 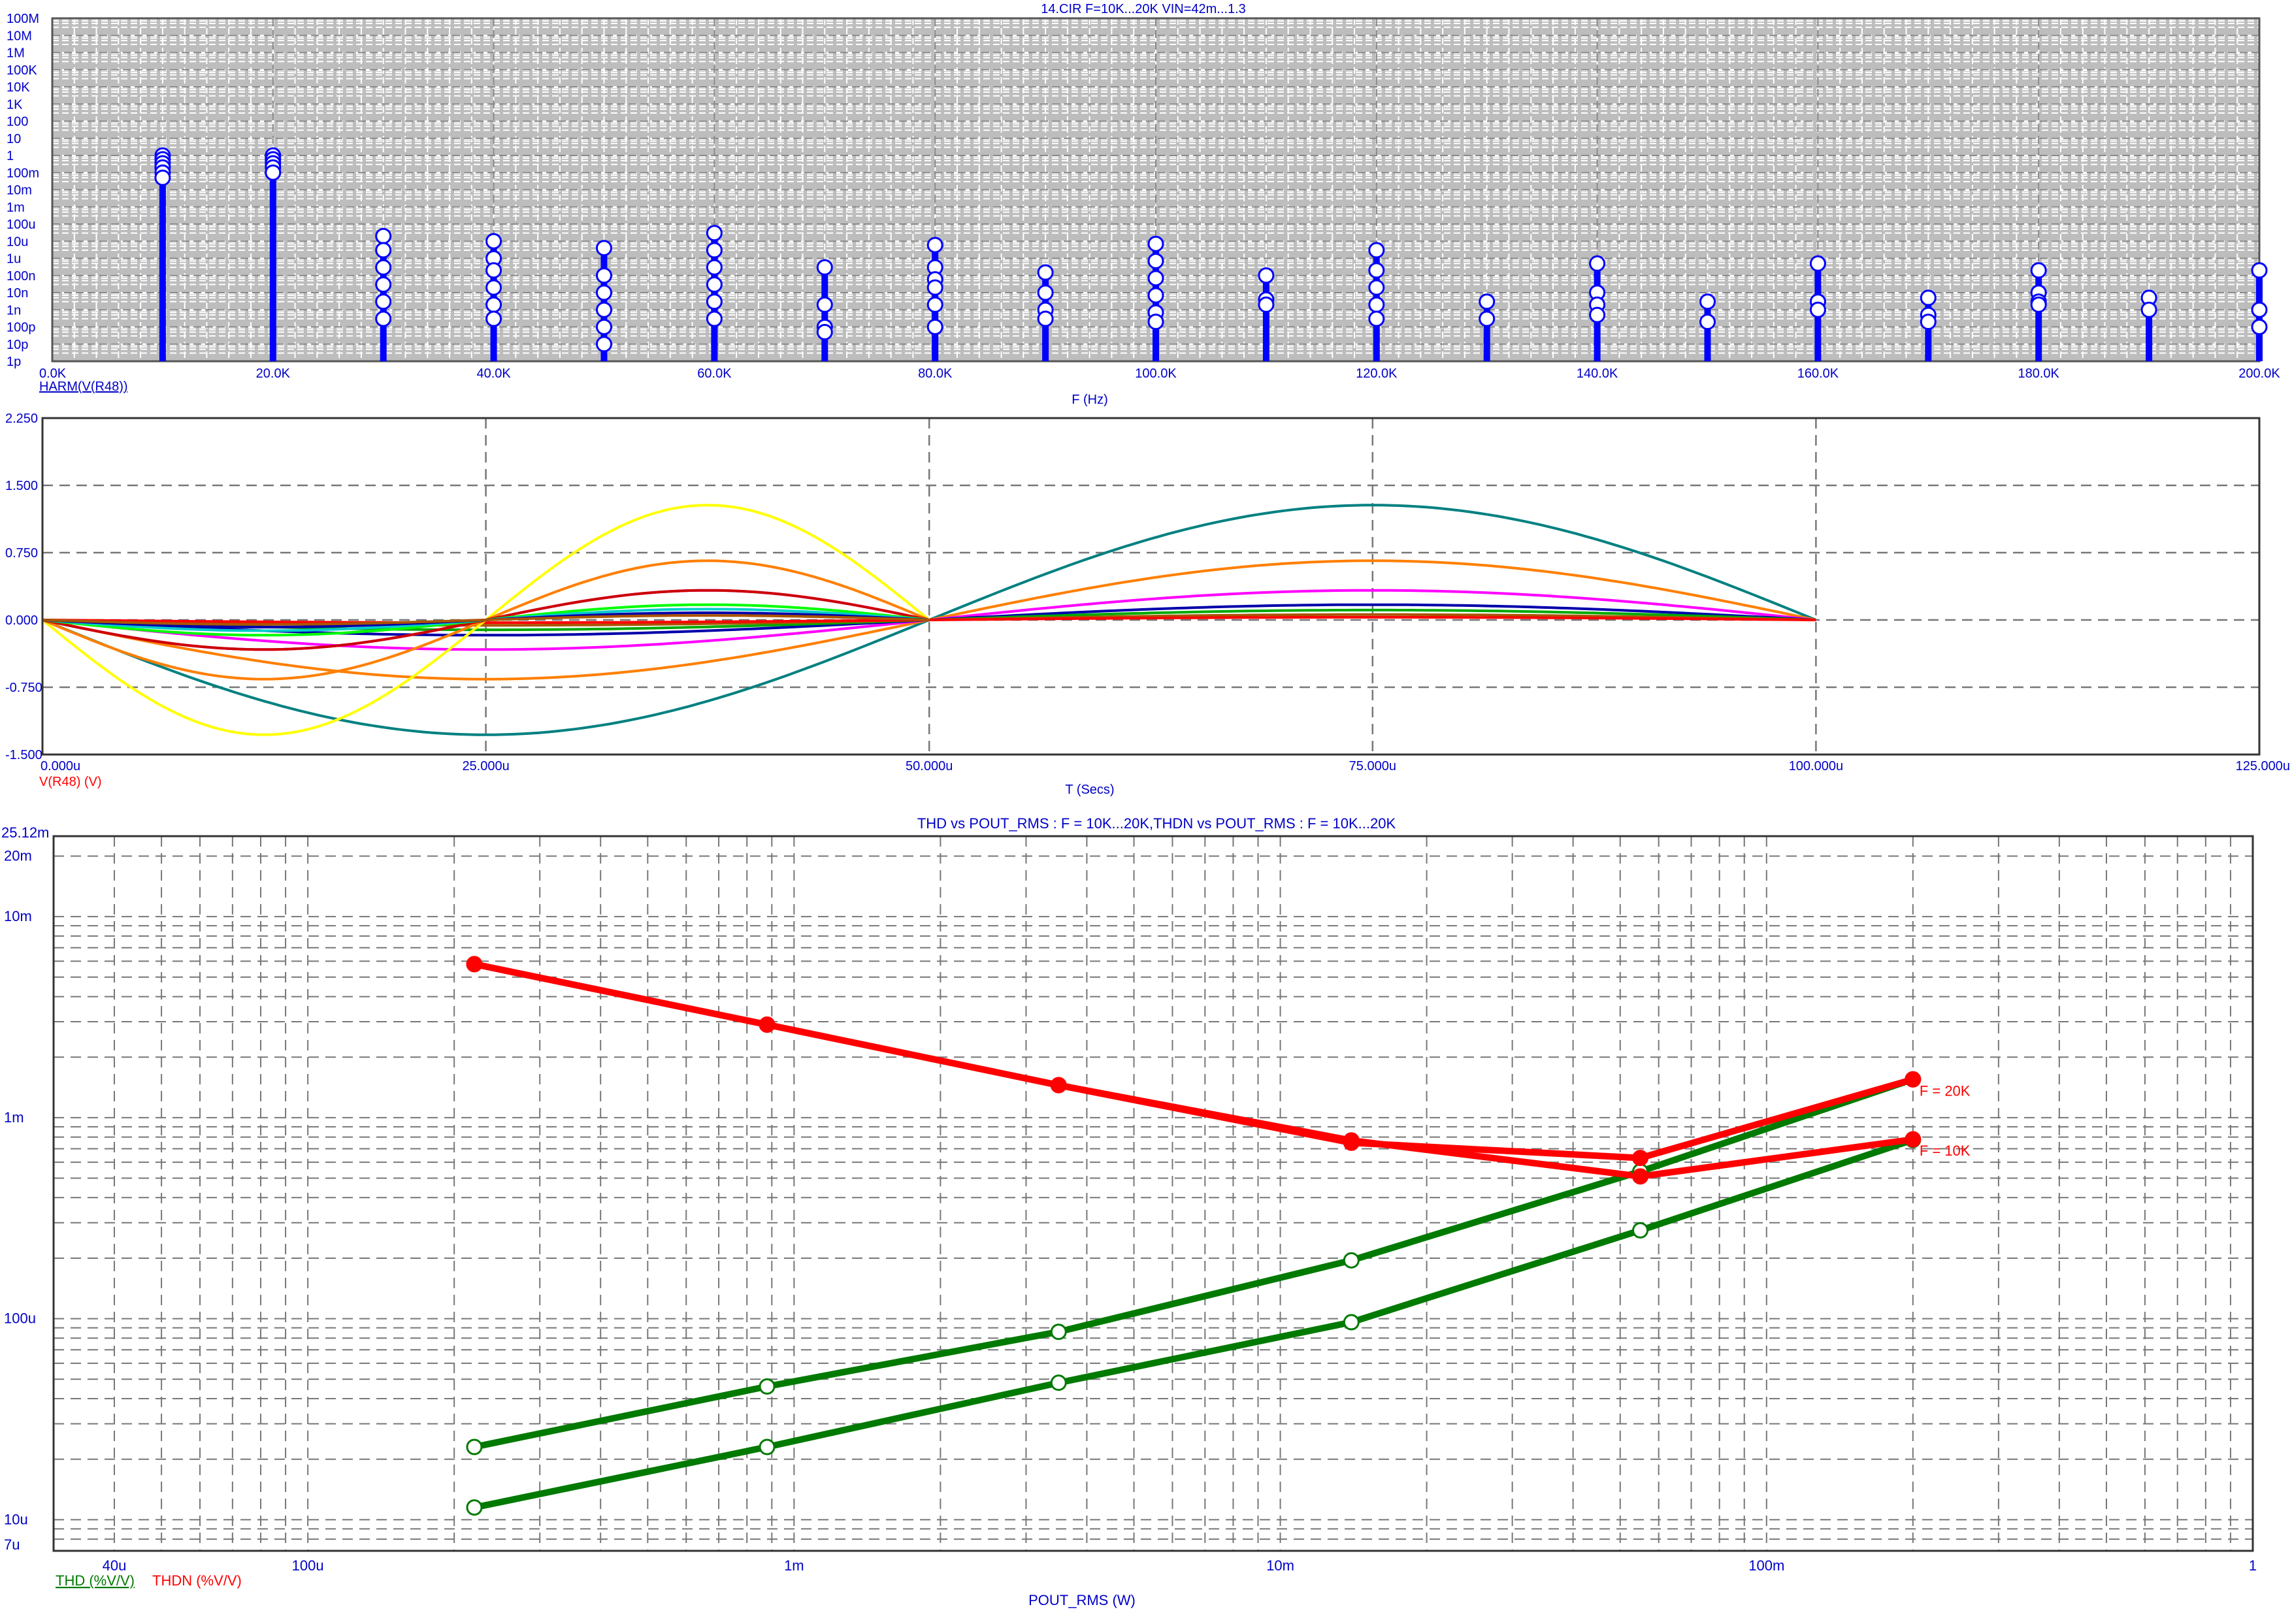 I want to click on harm-ytick-label: 100, so click(x=18, y=122).